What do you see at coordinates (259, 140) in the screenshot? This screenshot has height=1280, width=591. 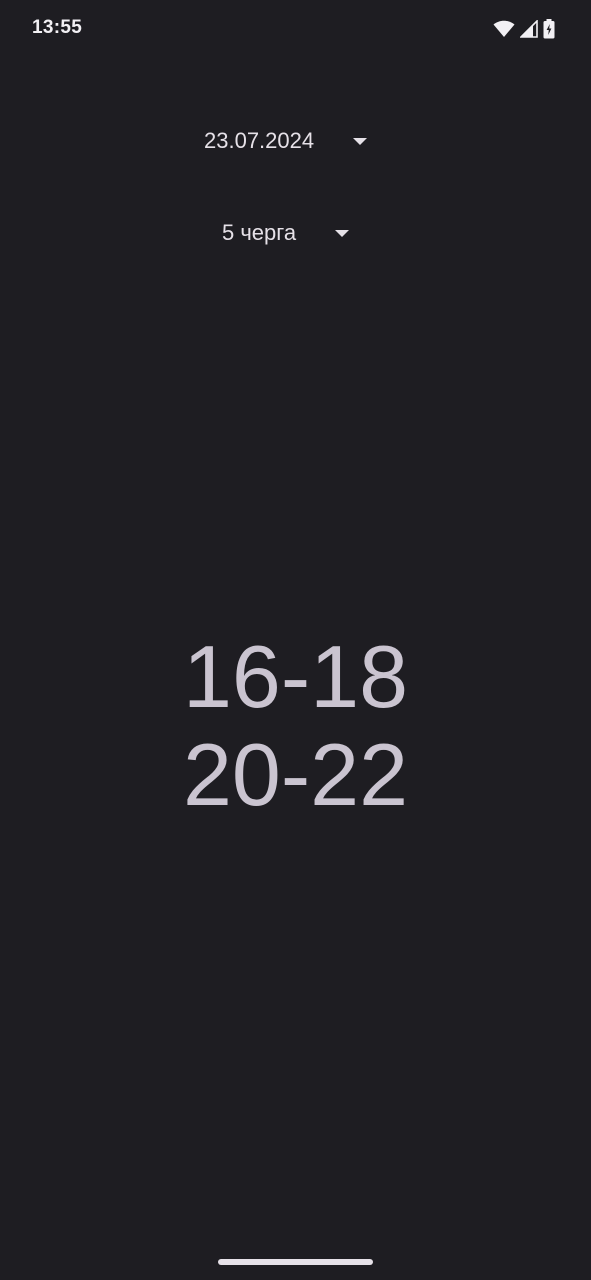 I see `date-dropdown-value: 23.07.2024` at bounding box center [259, 140].